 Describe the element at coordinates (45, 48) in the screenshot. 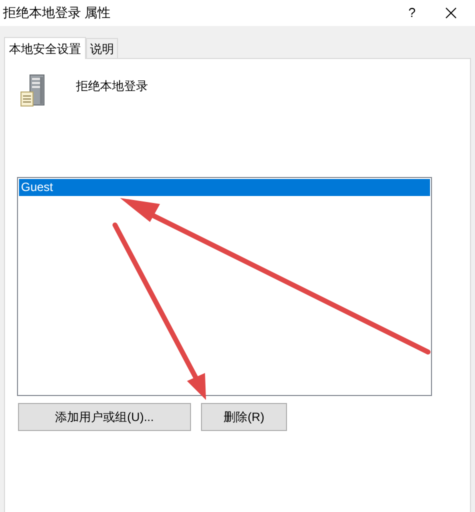

I see `tab: 本地安全设置` at that location.